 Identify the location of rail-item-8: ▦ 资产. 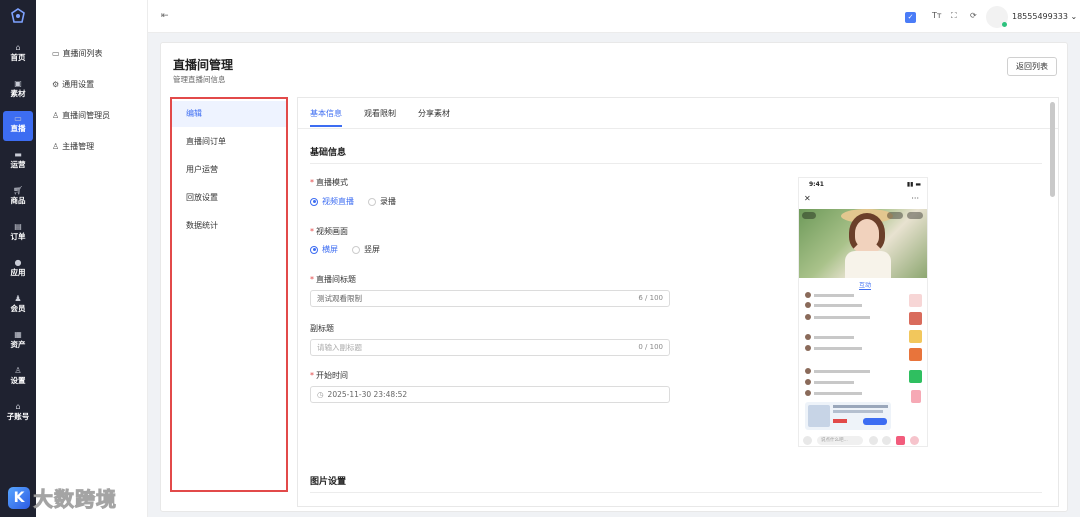
(18, 342).